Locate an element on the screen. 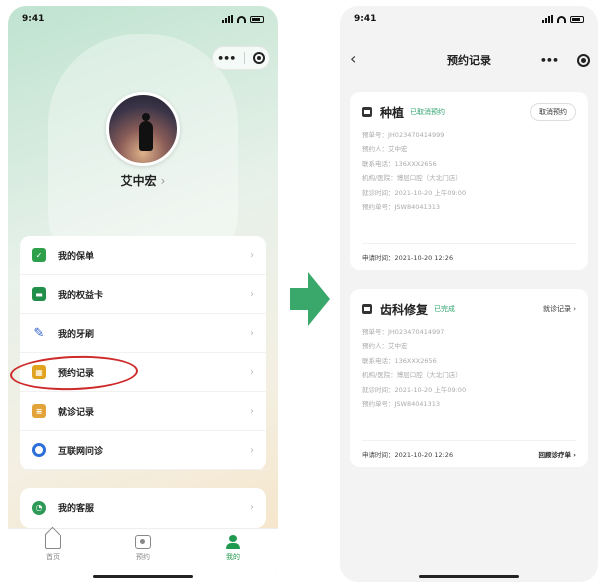 The image size is (599, 585). menu-label: 我的权益卡 is located at coordinates (81, 295).